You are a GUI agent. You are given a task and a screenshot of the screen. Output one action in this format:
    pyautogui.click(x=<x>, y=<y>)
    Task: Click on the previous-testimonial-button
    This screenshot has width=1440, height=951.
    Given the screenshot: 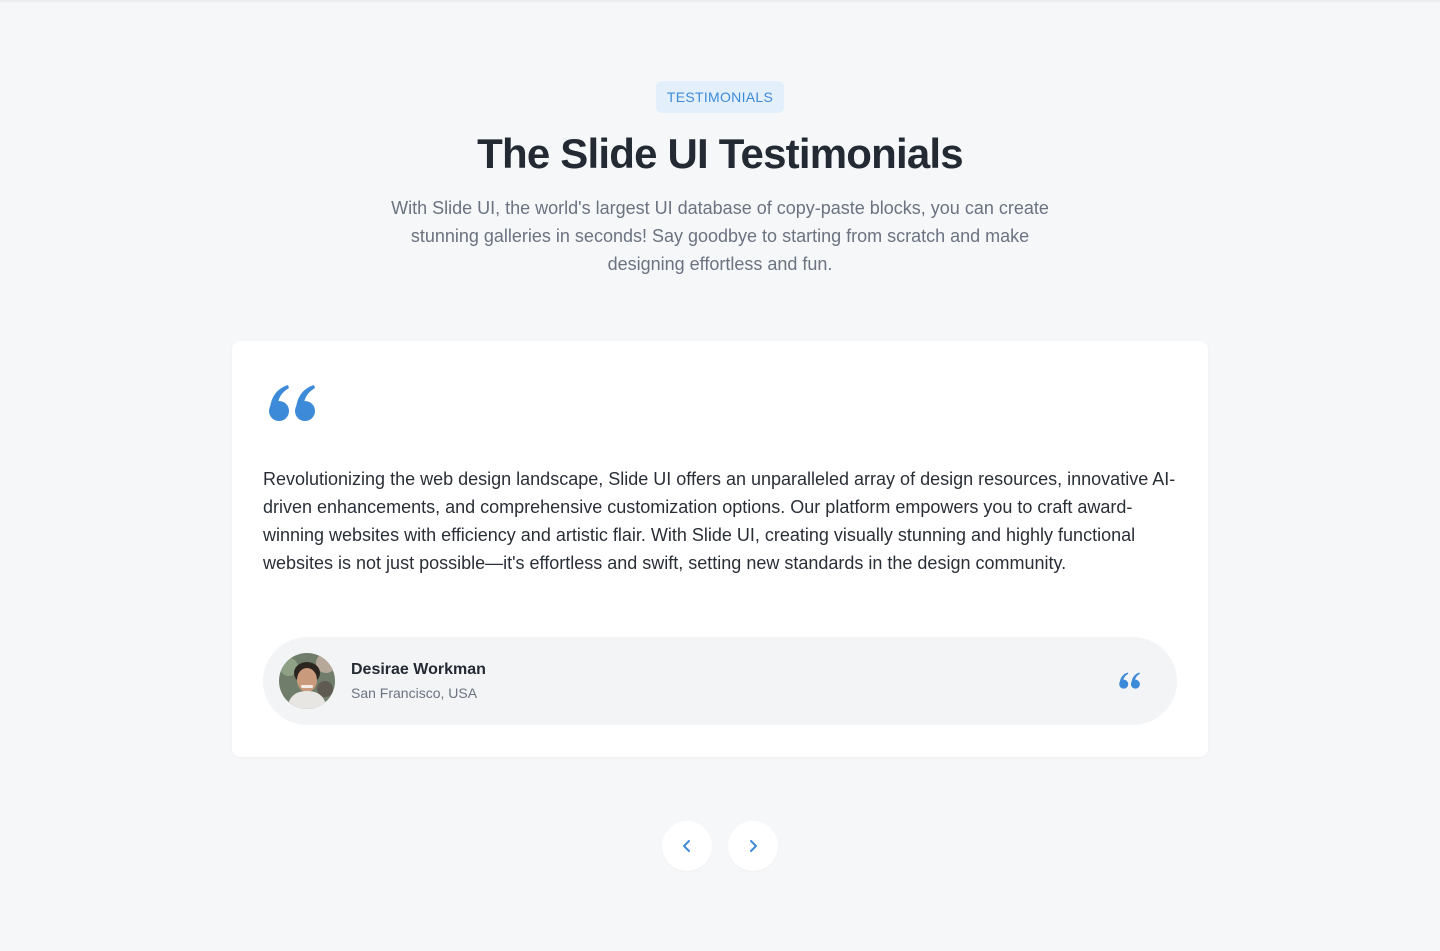 What is the action you would take?
    pyautogui.click(x=687, y=846)
    